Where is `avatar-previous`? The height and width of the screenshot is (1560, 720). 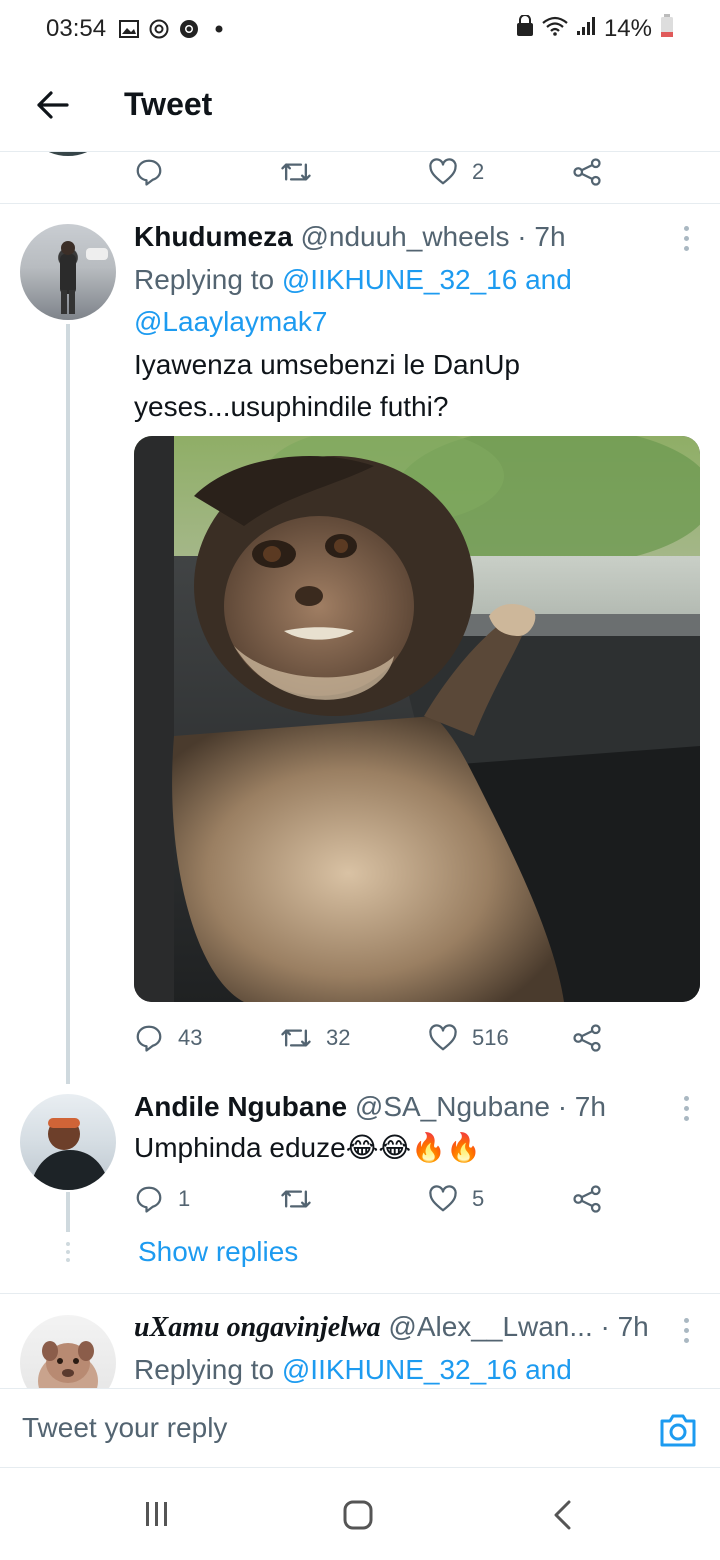
avatar-previous is located at coordinates (68, 154).